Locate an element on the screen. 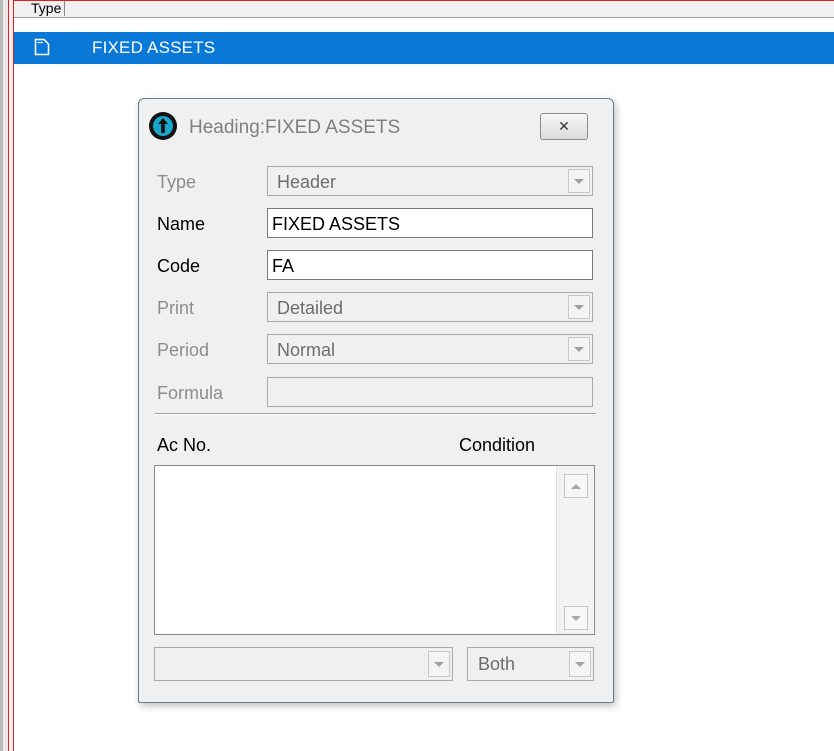 This screenshot has height=751, width=834. condition-dropdown: Both is located at coordinates (530, 664).